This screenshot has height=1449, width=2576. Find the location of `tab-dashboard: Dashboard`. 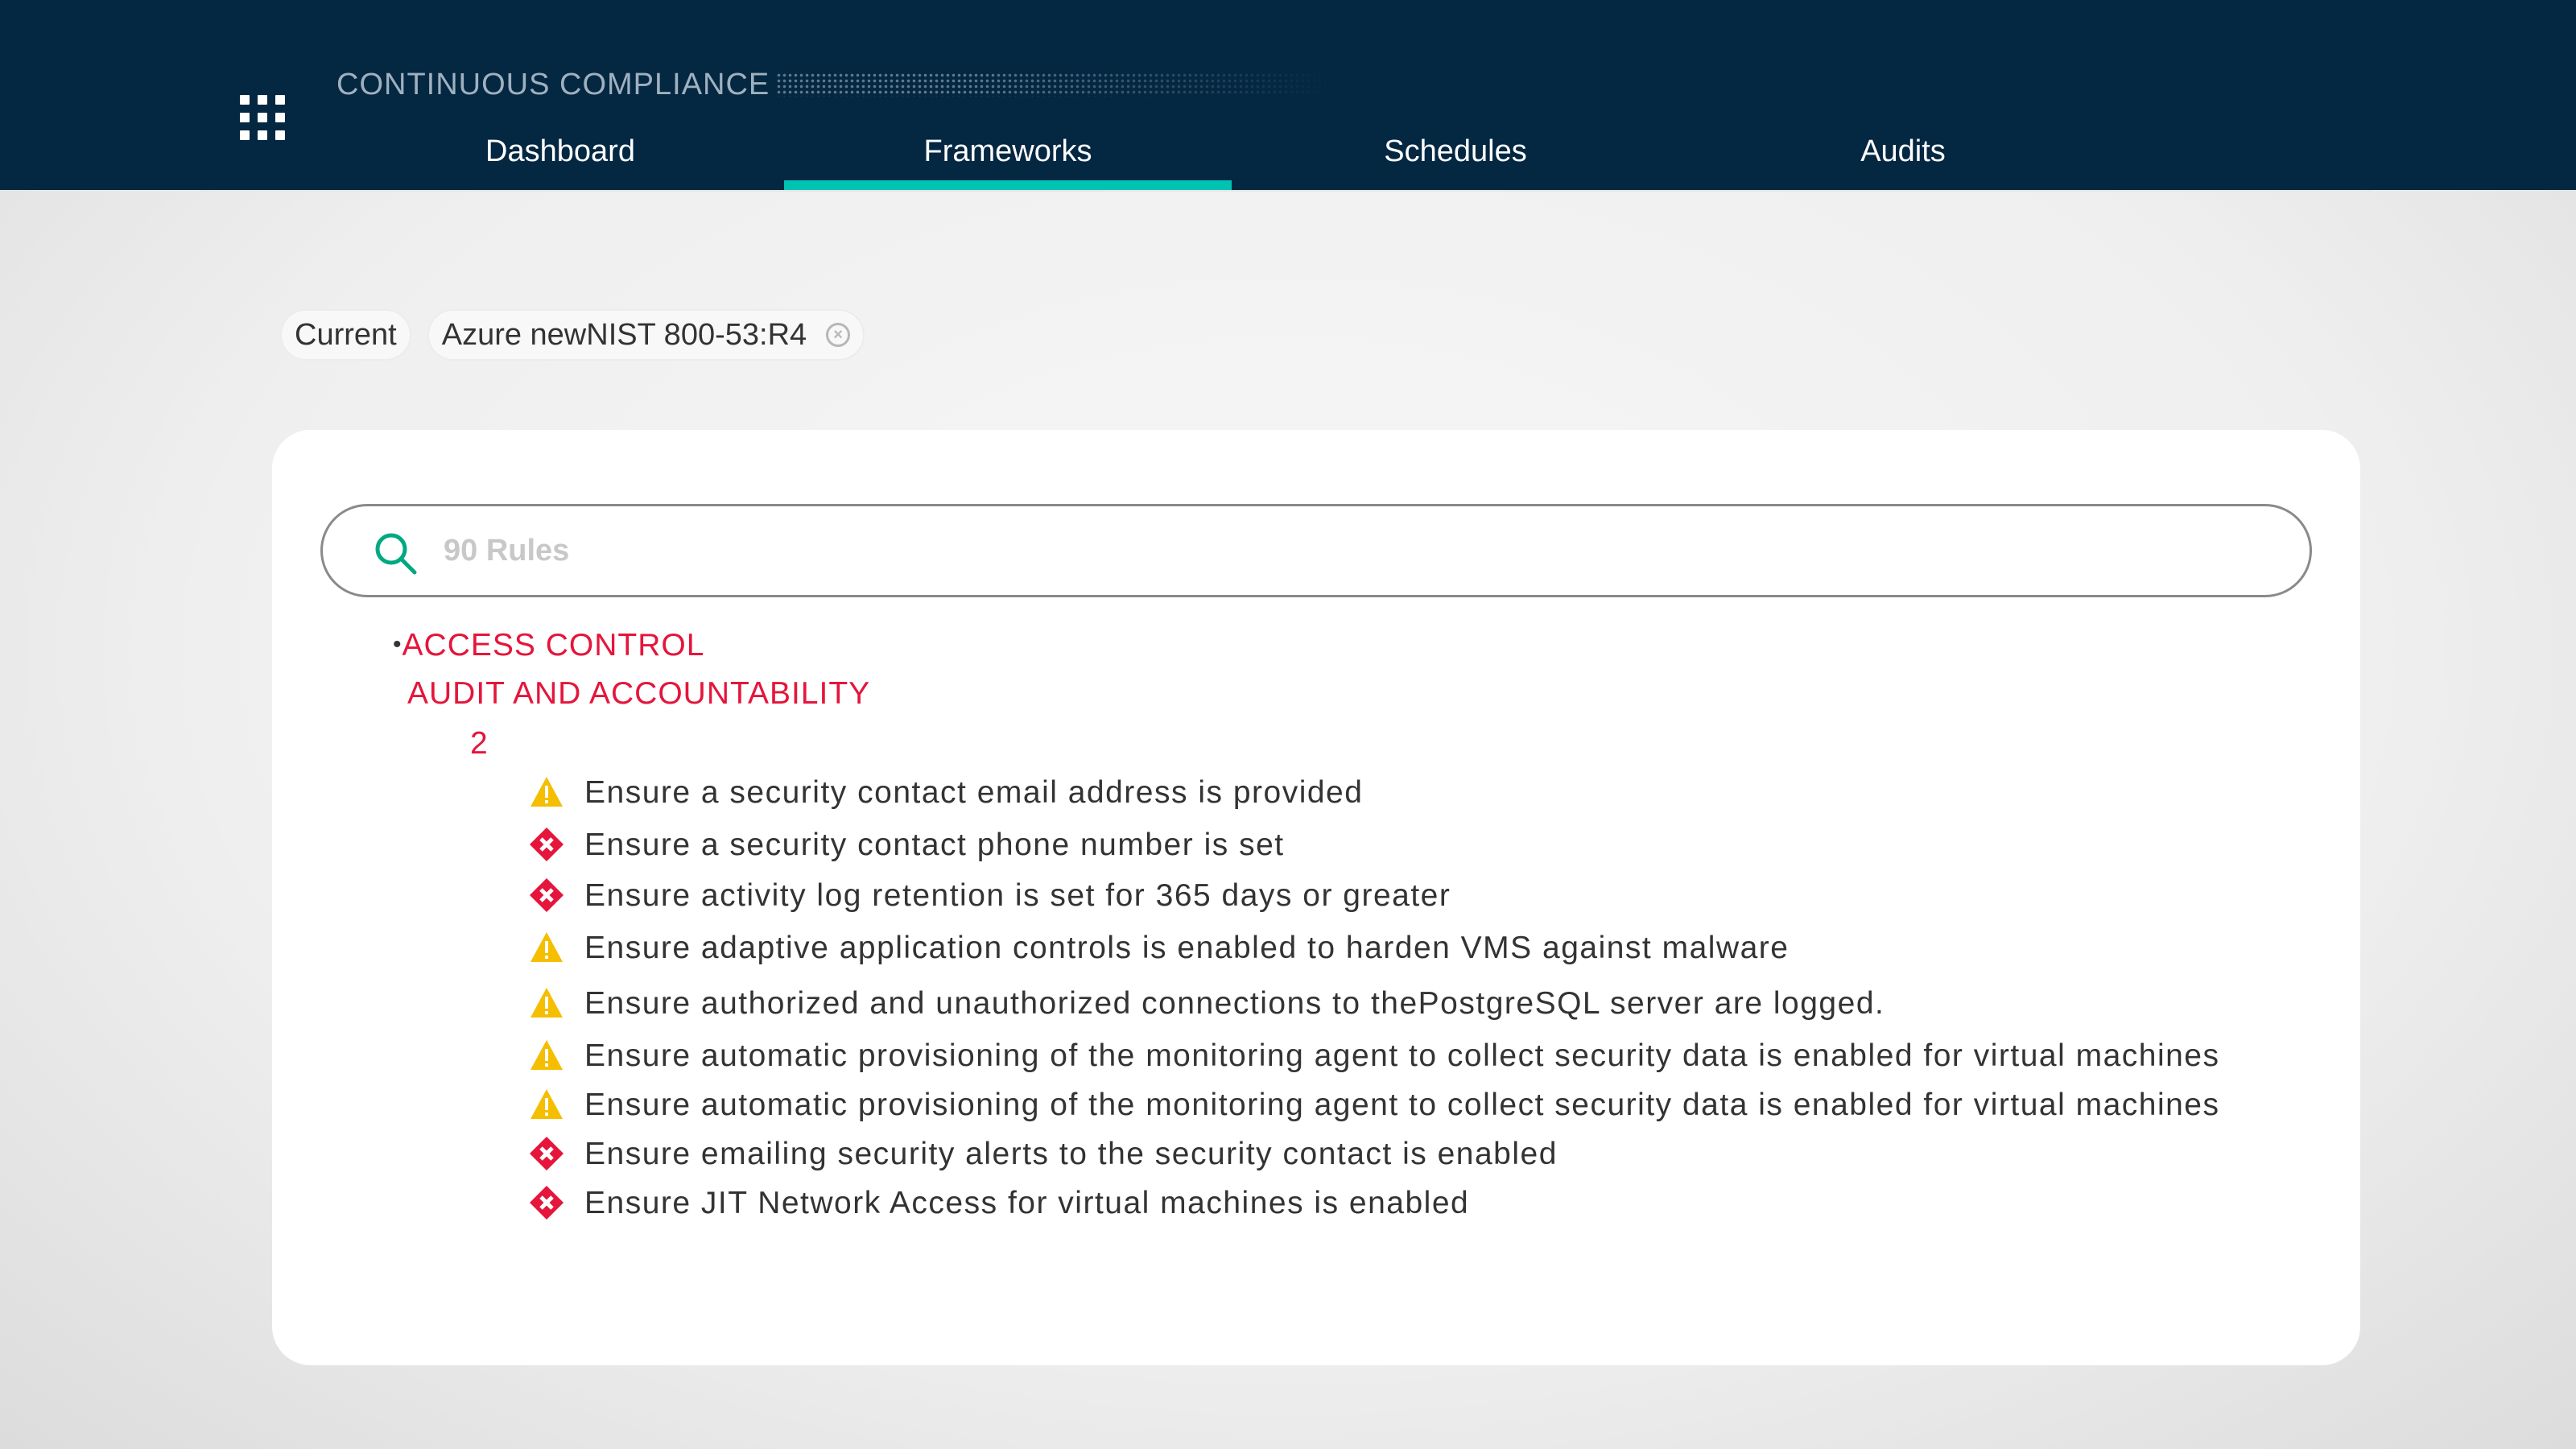

tab-dashboard: Dashboard is located at coordinates (560, 158).